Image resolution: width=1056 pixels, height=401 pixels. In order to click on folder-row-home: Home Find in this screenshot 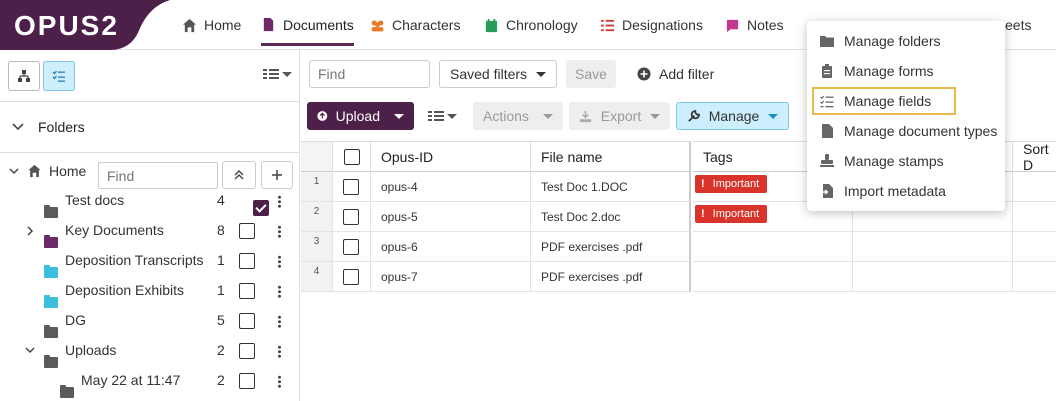, I will do `click(150, 173)`.